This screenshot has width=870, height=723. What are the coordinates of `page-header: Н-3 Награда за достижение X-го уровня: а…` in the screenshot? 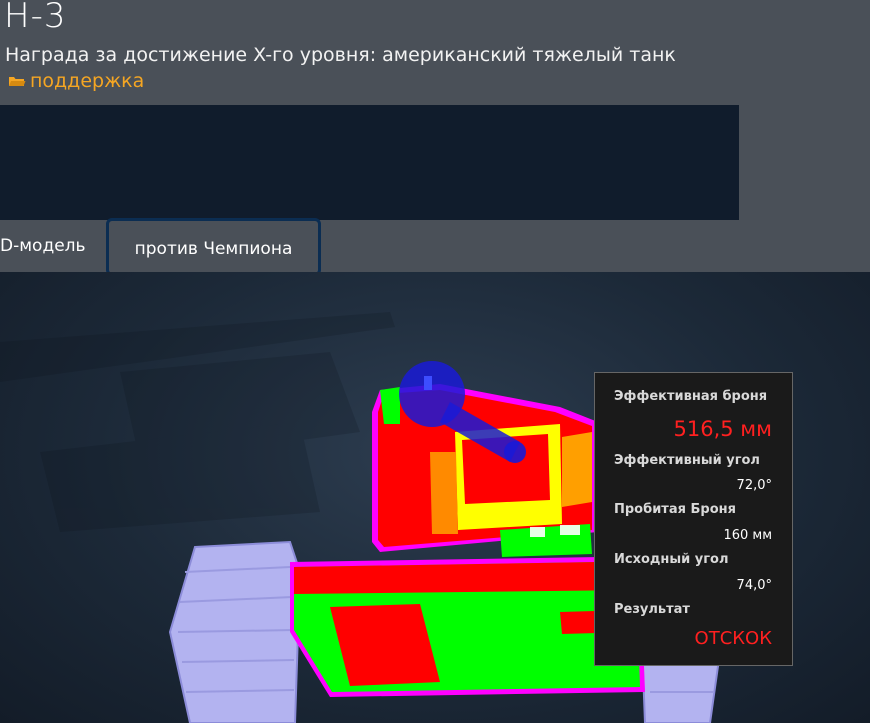 It's located at (435, 52).